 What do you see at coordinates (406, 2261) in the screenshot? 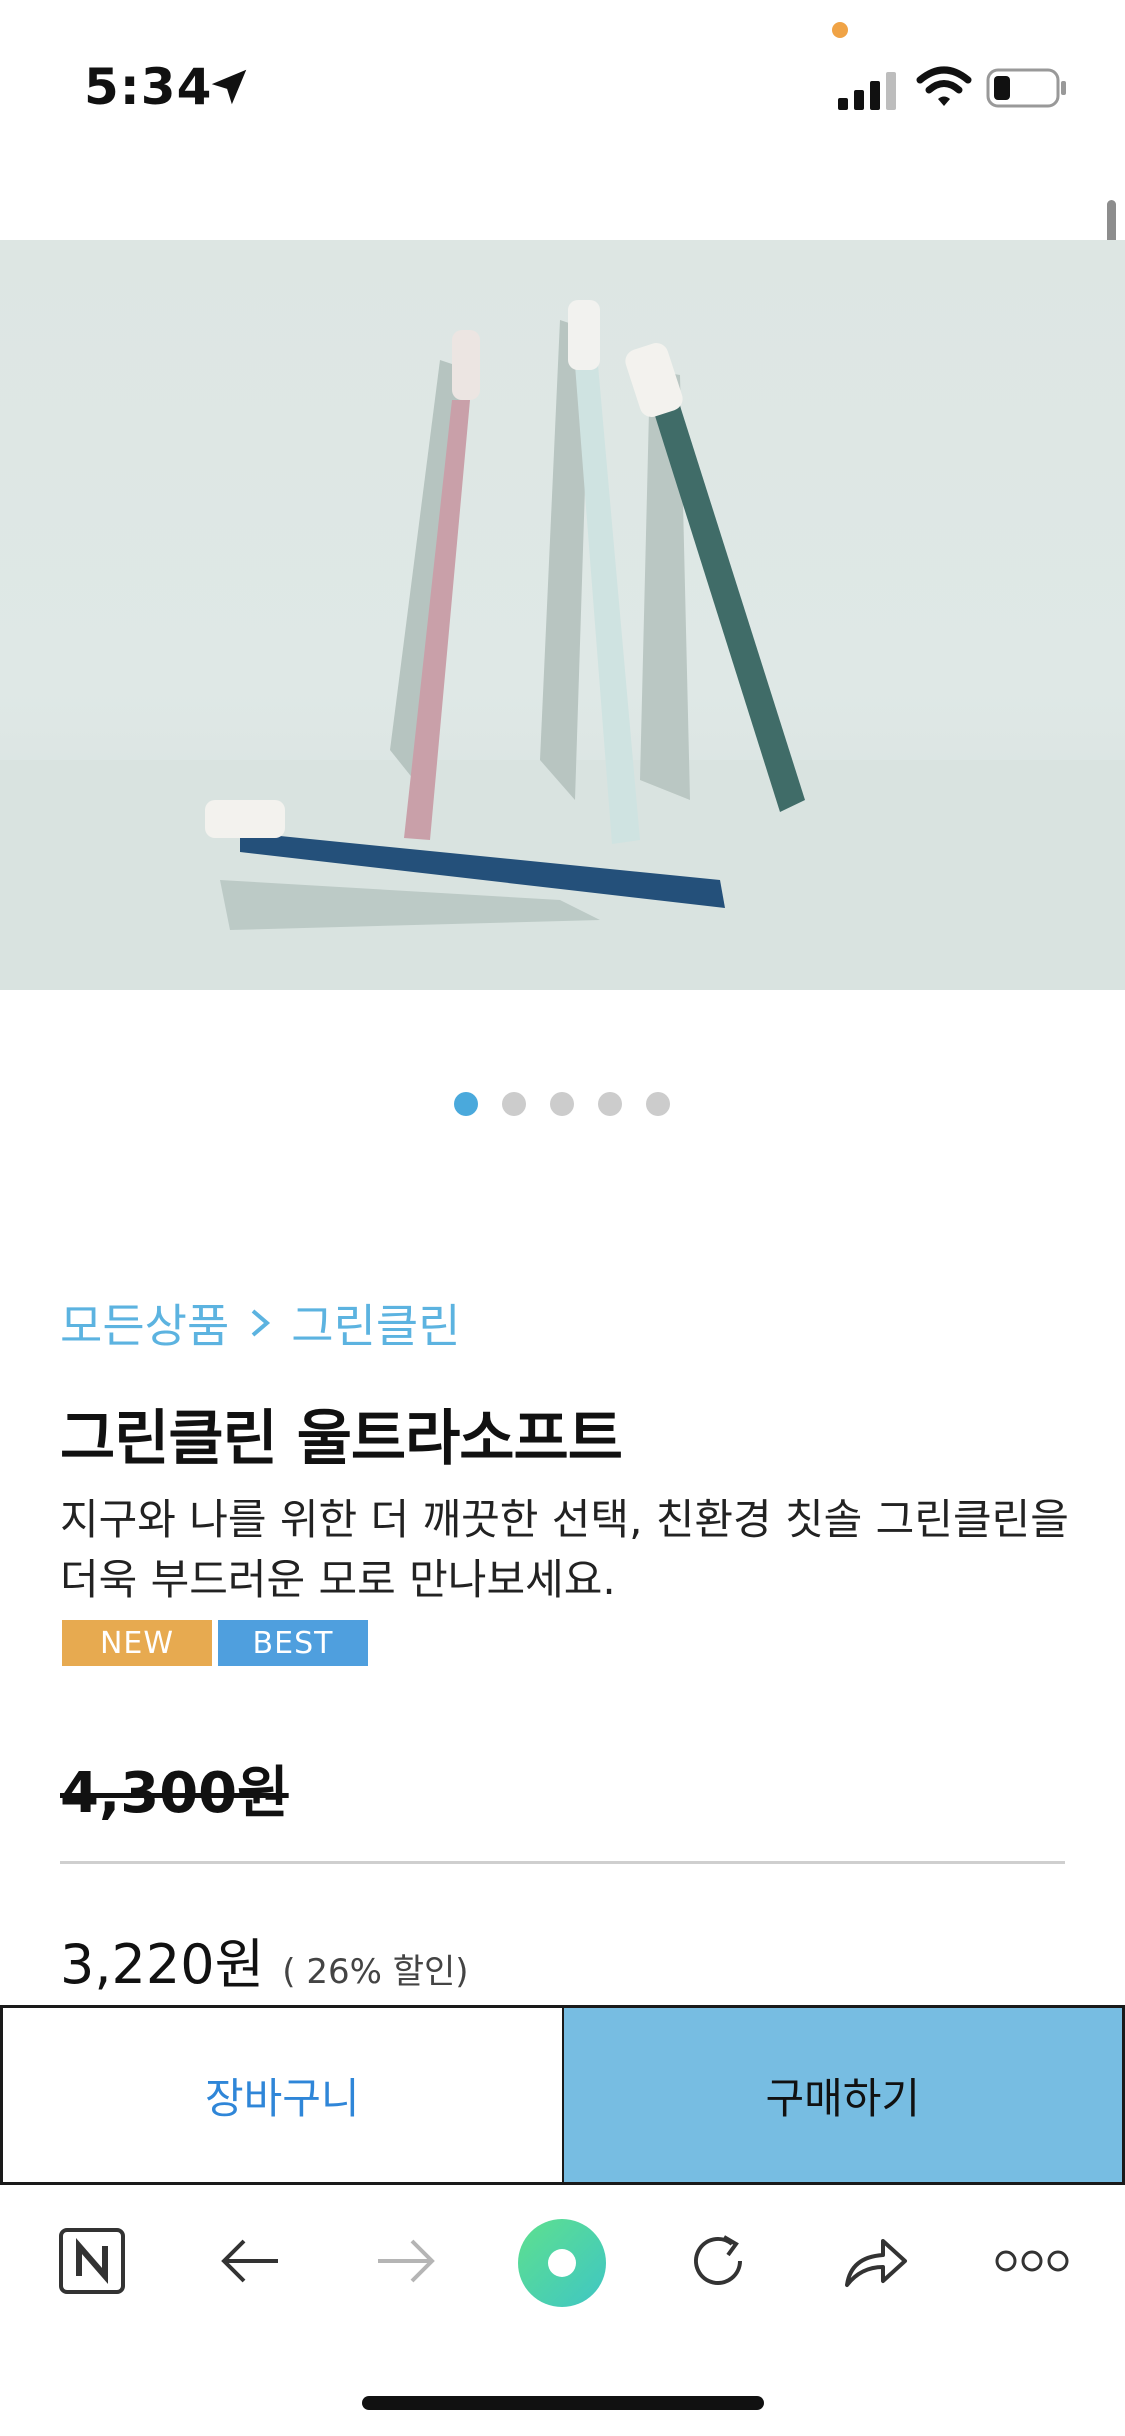
I see `forward-arrow-icon` at bounding box center [406, 2261].